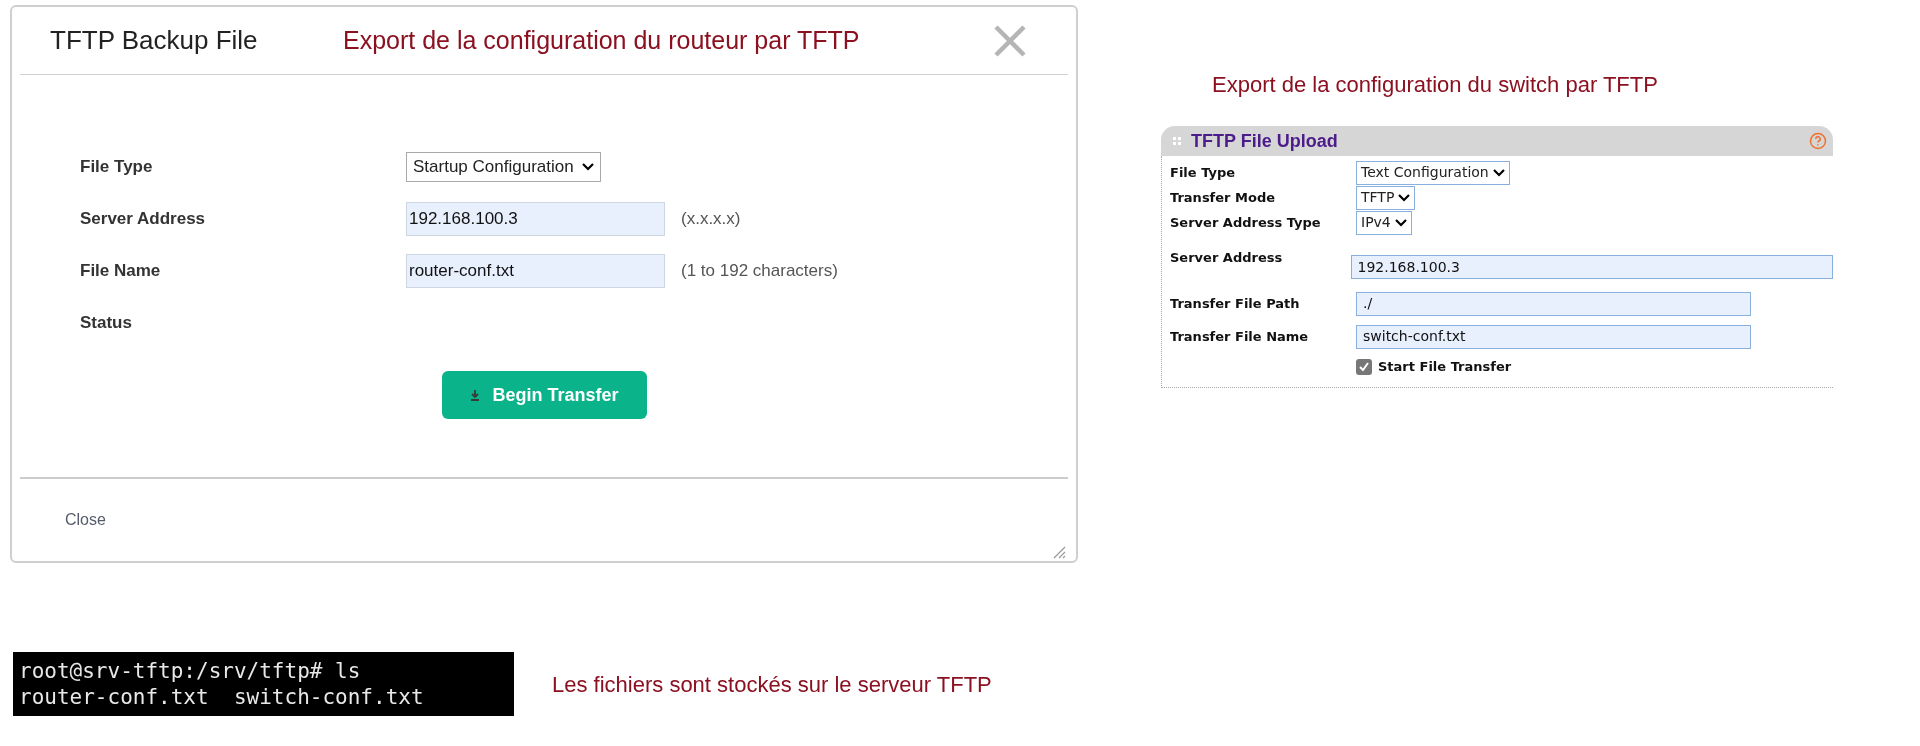  Describe the element at coordinates (1223, 198) in the screenshot. I see `field-label: Transfer Mode` at that location.